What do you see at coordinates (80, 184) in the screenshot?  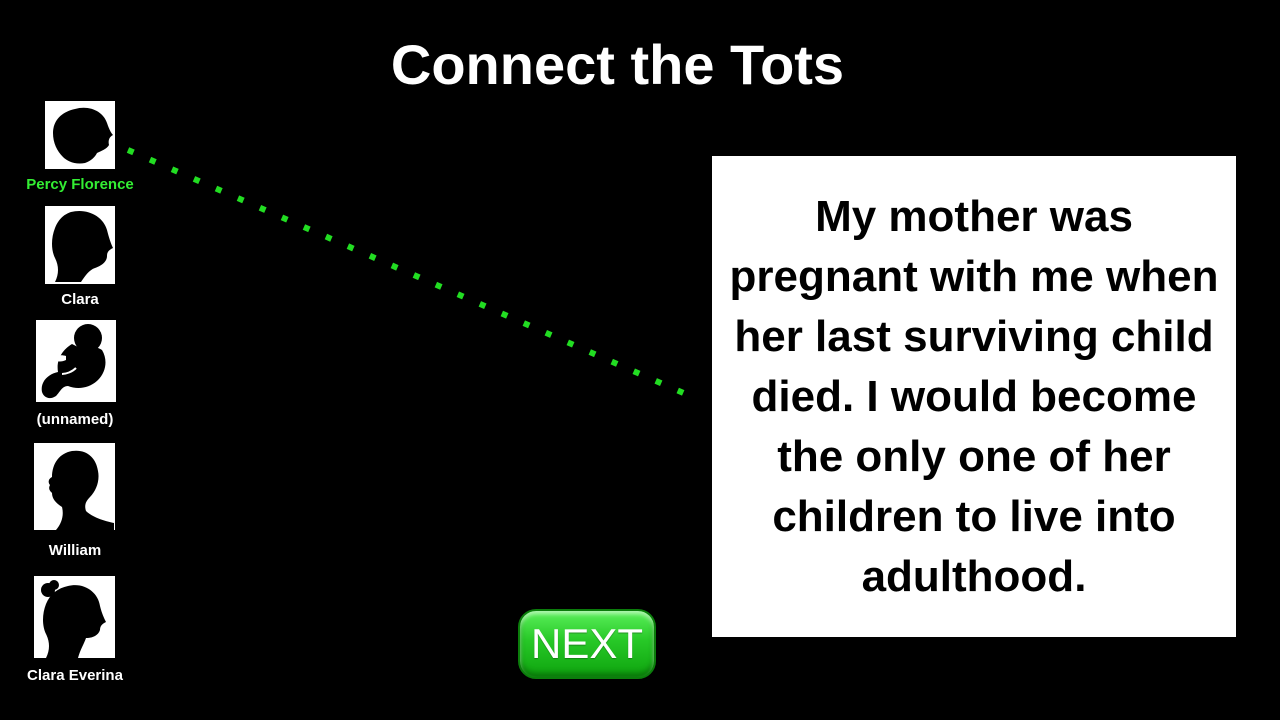 I see `child-label: Percy Florence` at bounding box center [80, 184].